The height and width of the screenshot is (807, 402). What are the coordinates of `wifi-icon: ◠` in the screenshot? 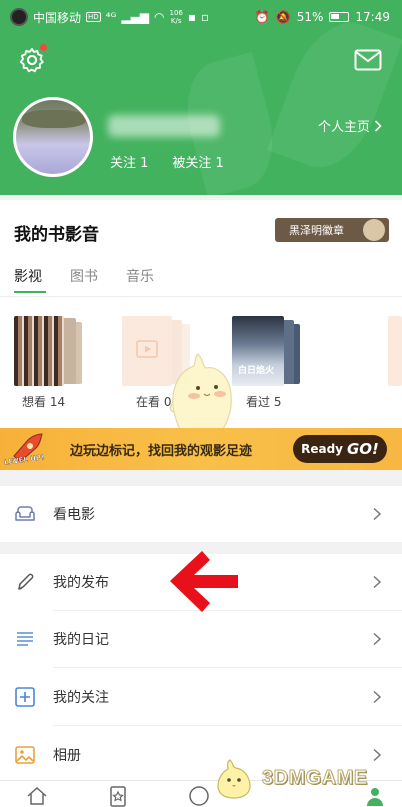 It's located at (159, 17).